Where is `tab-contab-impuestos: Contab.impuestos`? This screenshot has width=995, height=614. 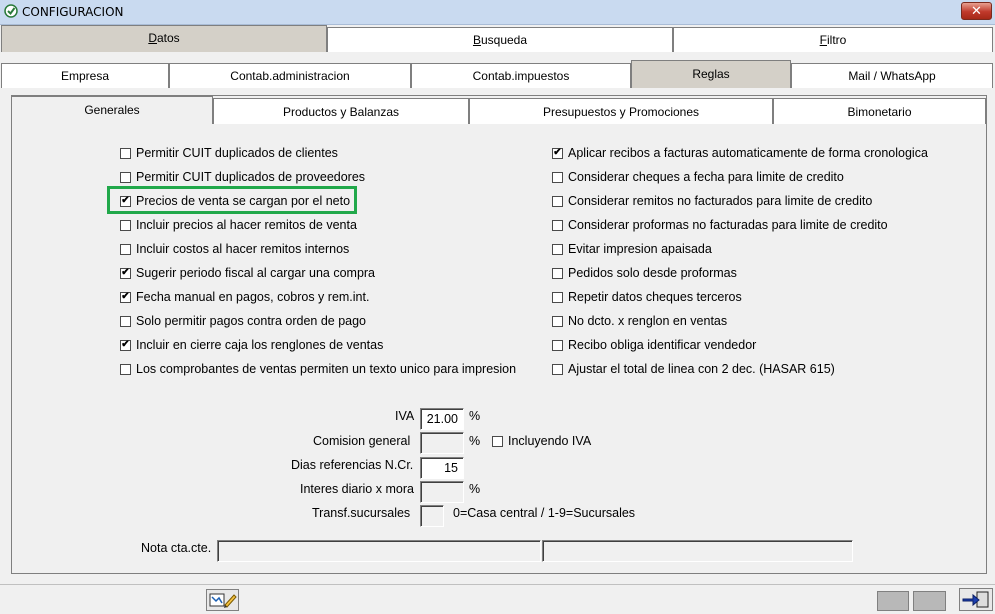 tab-contab-impuestos: Contab.impuestos is located at coordinates (521, 75).